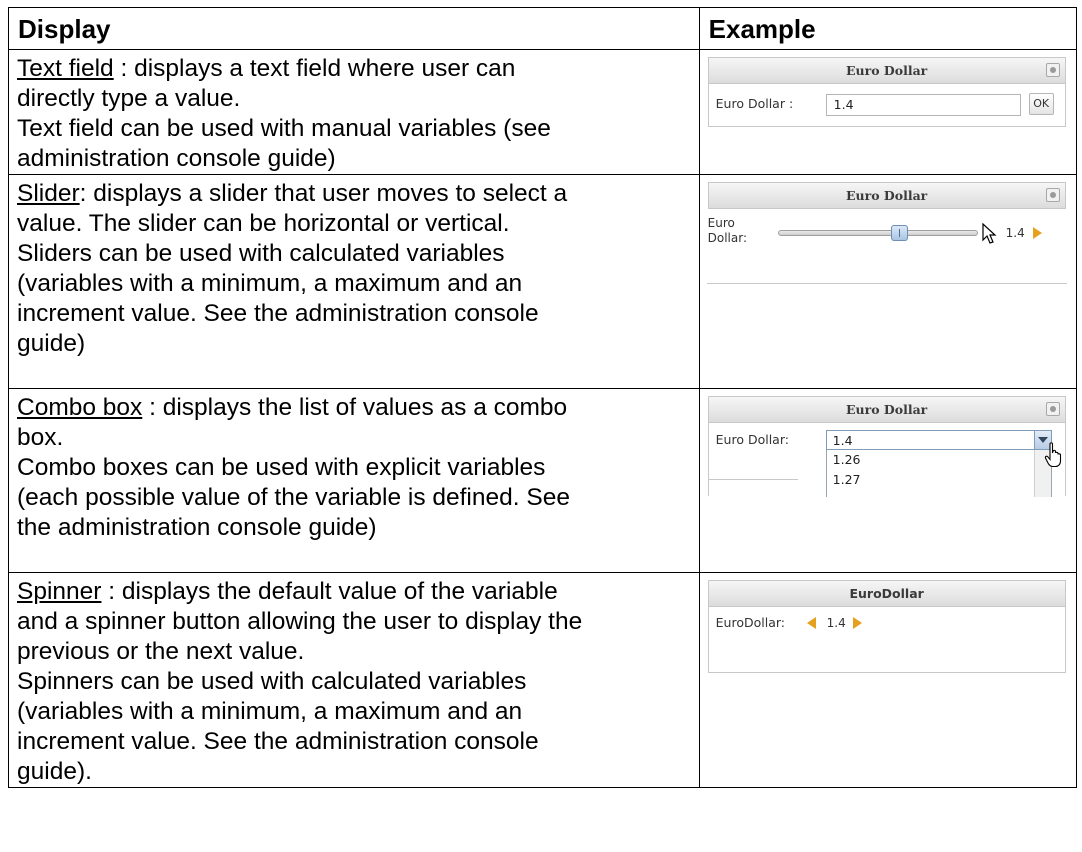 Image resolution: width=1082 pixels, height=852 pixels. Describe the element at coordinates (176, 158) in the screenshot. I see `text-field-desc-line-4: administration console guide)` at that location.